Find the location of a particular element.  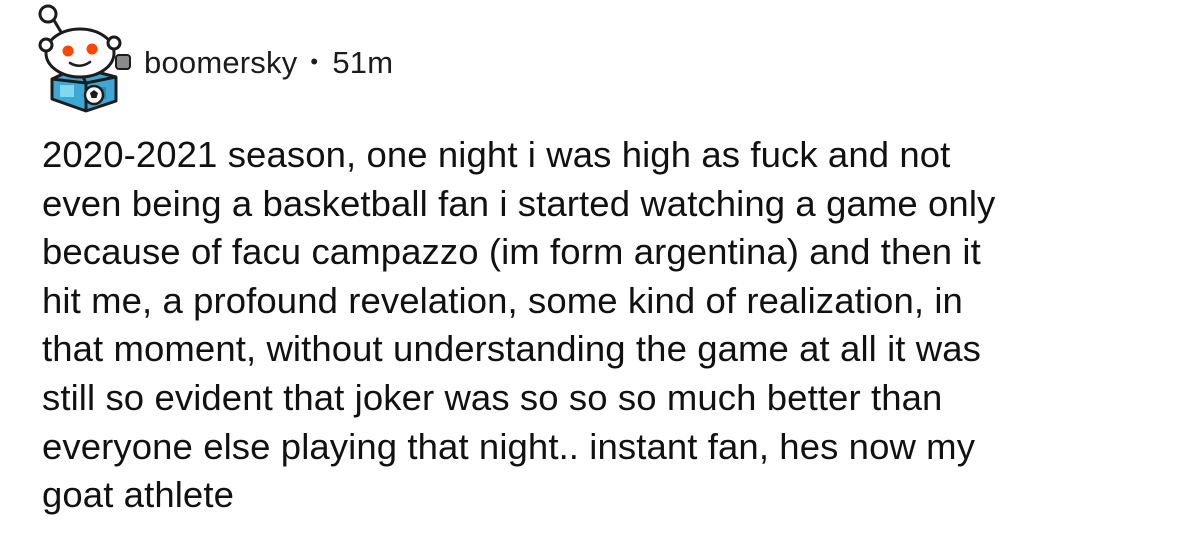

author-username: boomersky is located at coordinates (220, 63).